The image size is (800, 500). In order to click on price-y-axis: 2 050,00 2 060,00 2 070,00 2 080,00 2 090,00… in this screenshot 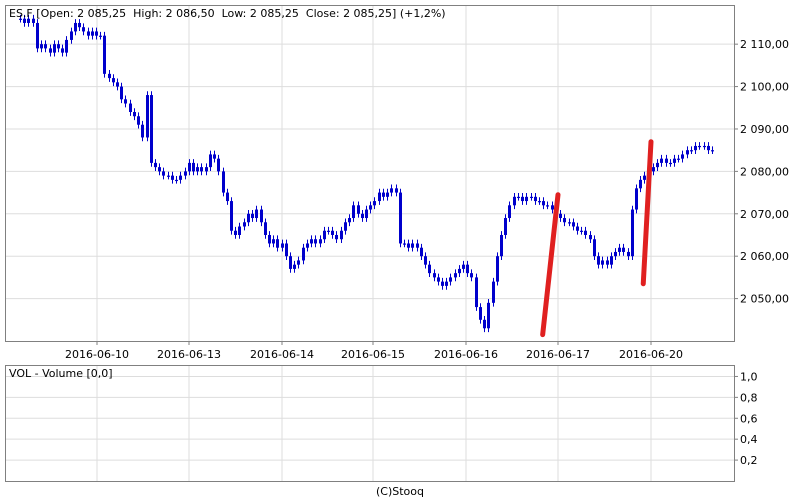, I will do `click(761, 172)`.